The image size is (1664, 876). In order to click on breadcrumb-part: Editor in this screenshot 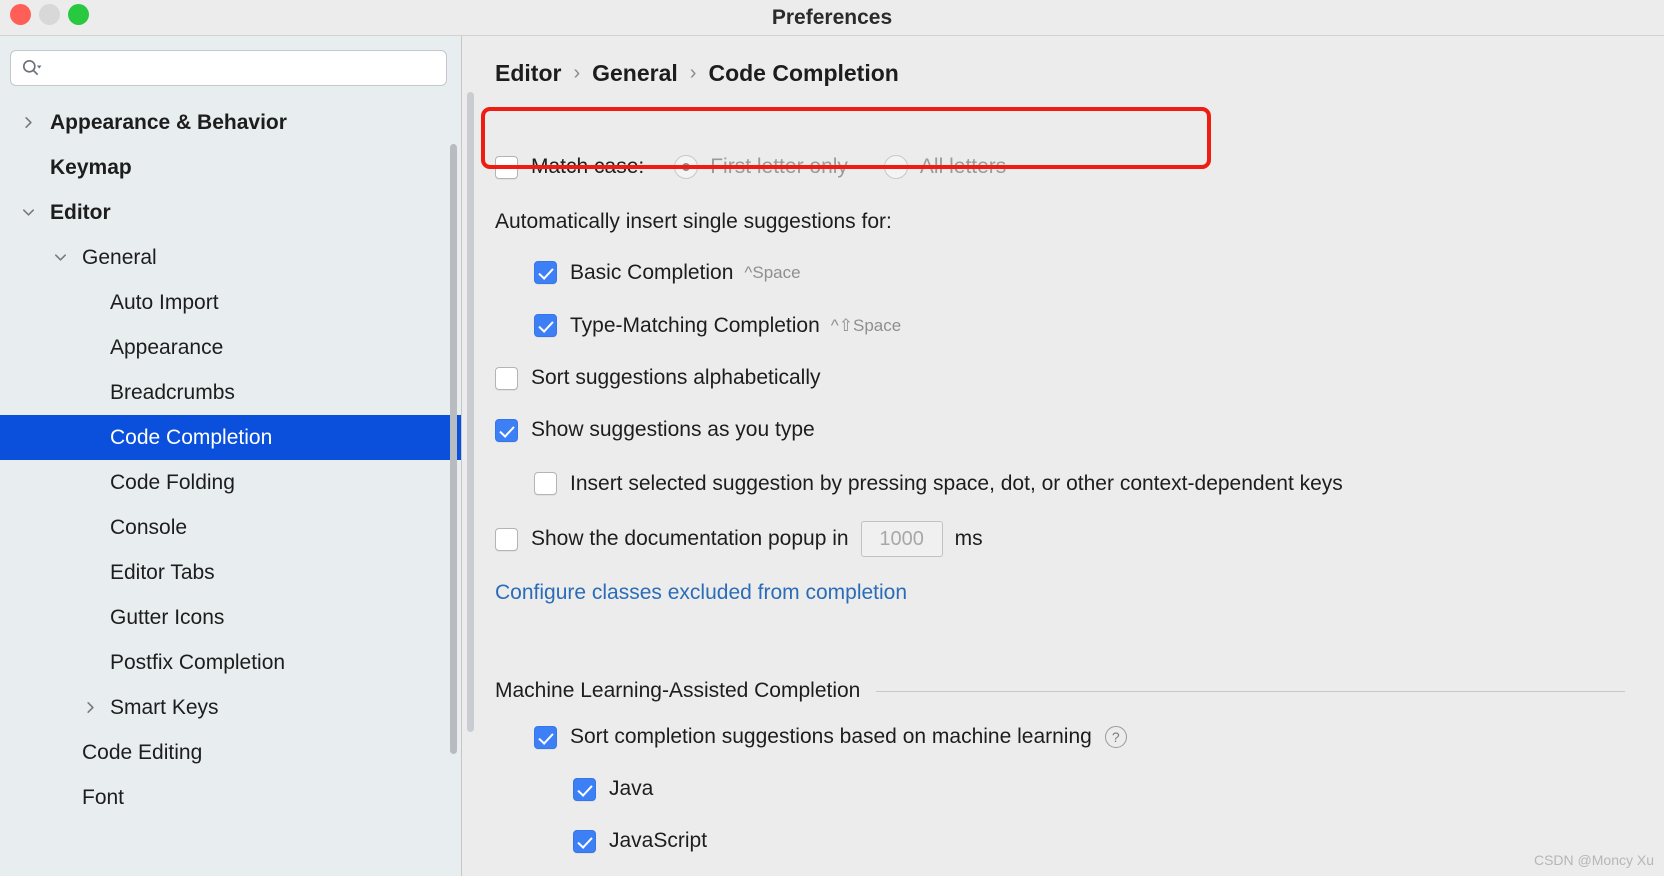, I will do `click(528, 73)`.